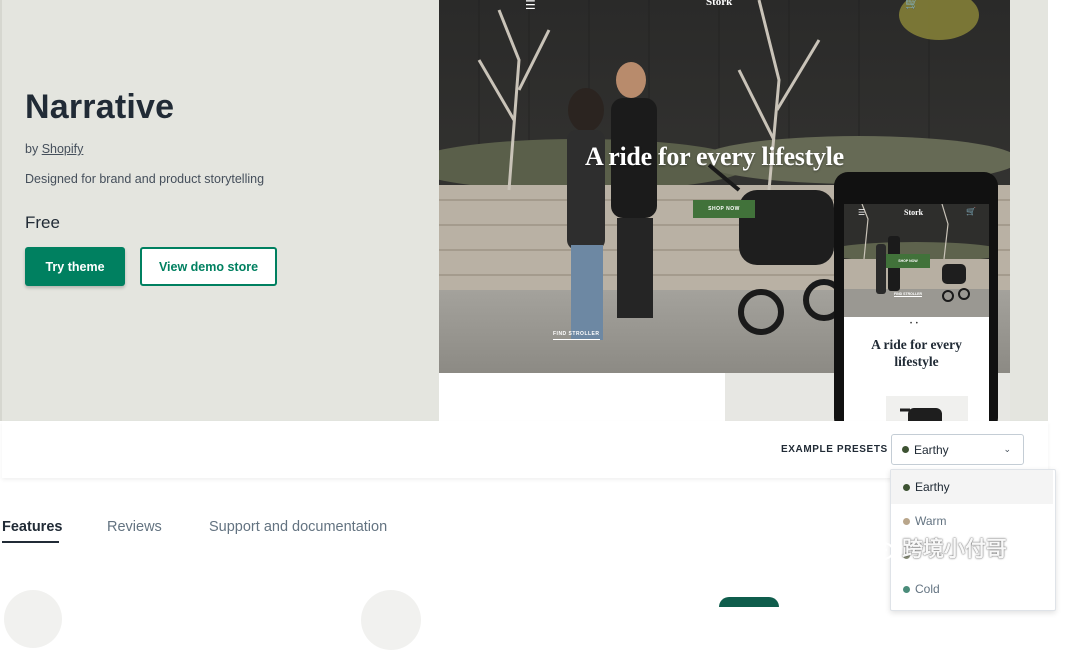  I want to click on watermark-text: 跨境小付哥, so click(954, 549).